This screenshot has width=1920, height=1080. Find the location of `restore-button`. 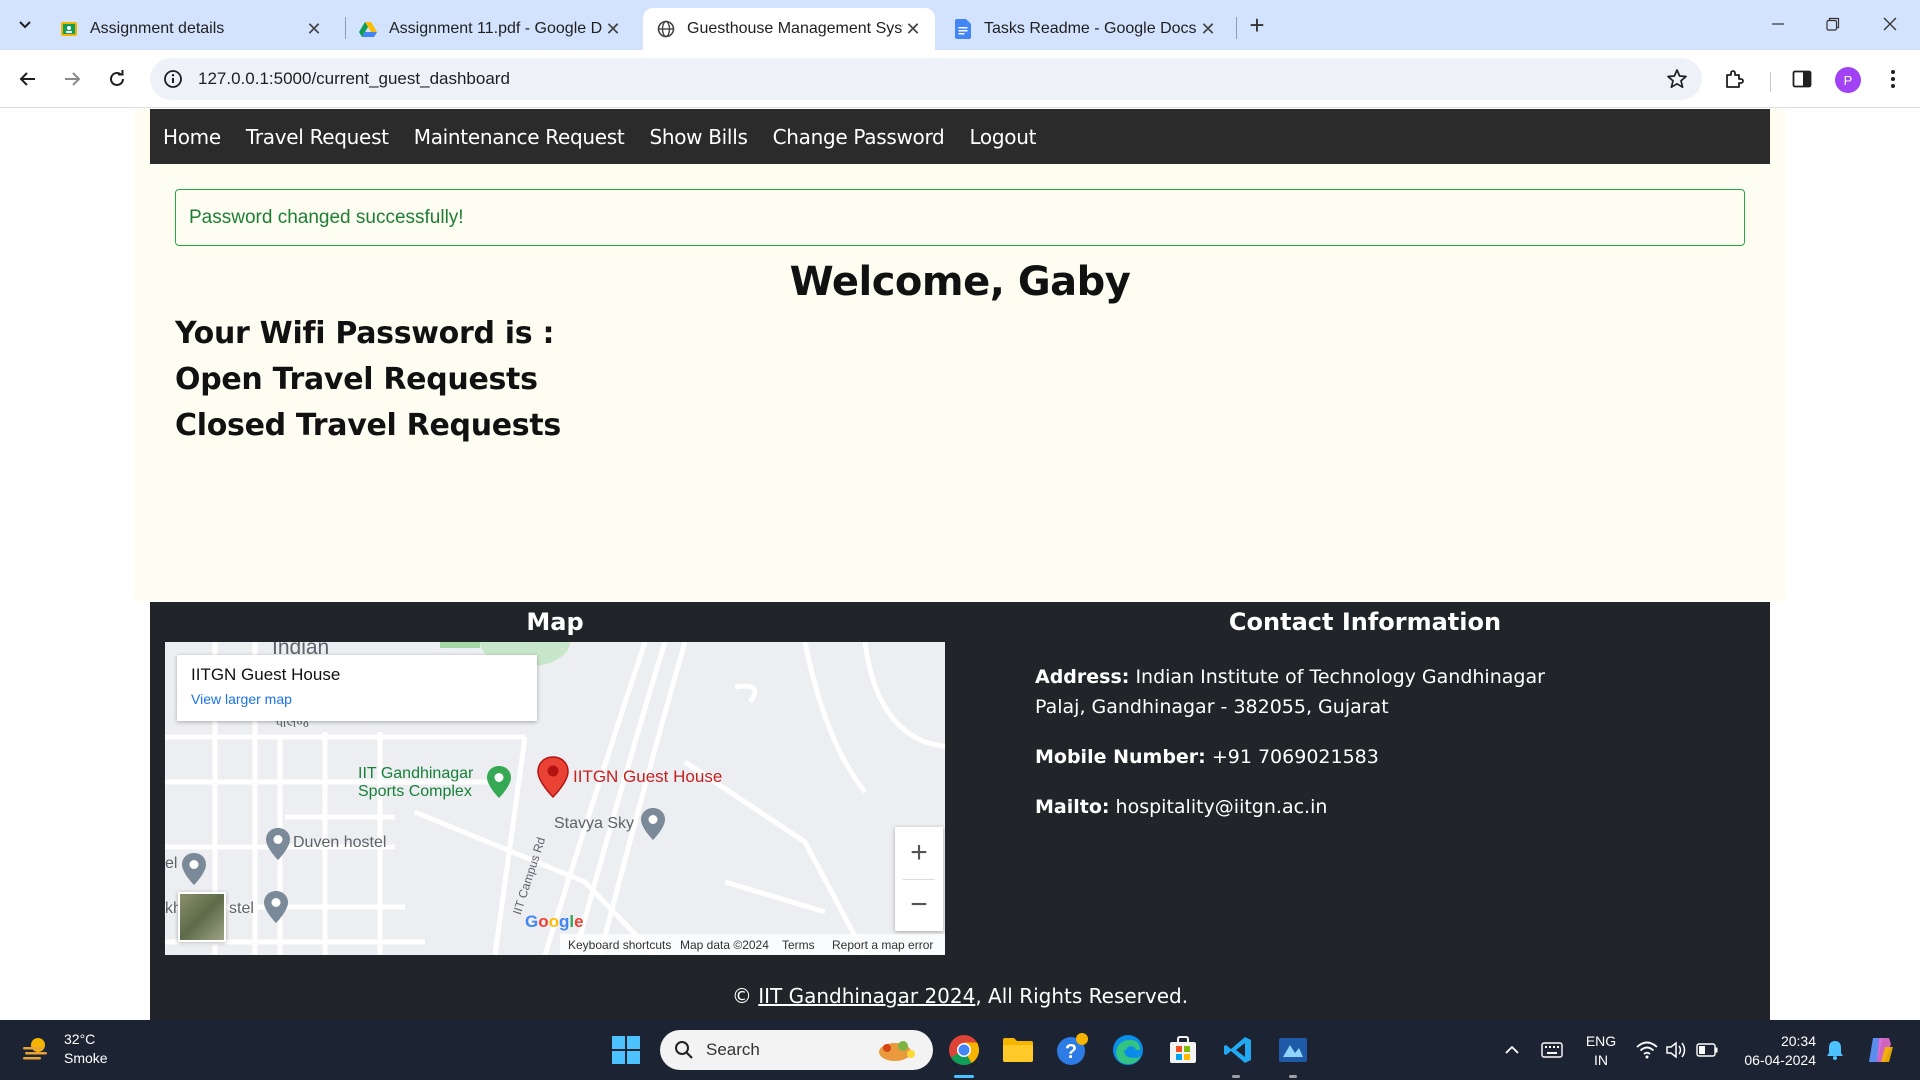

restore-button is located at coordinates (1833, 24).